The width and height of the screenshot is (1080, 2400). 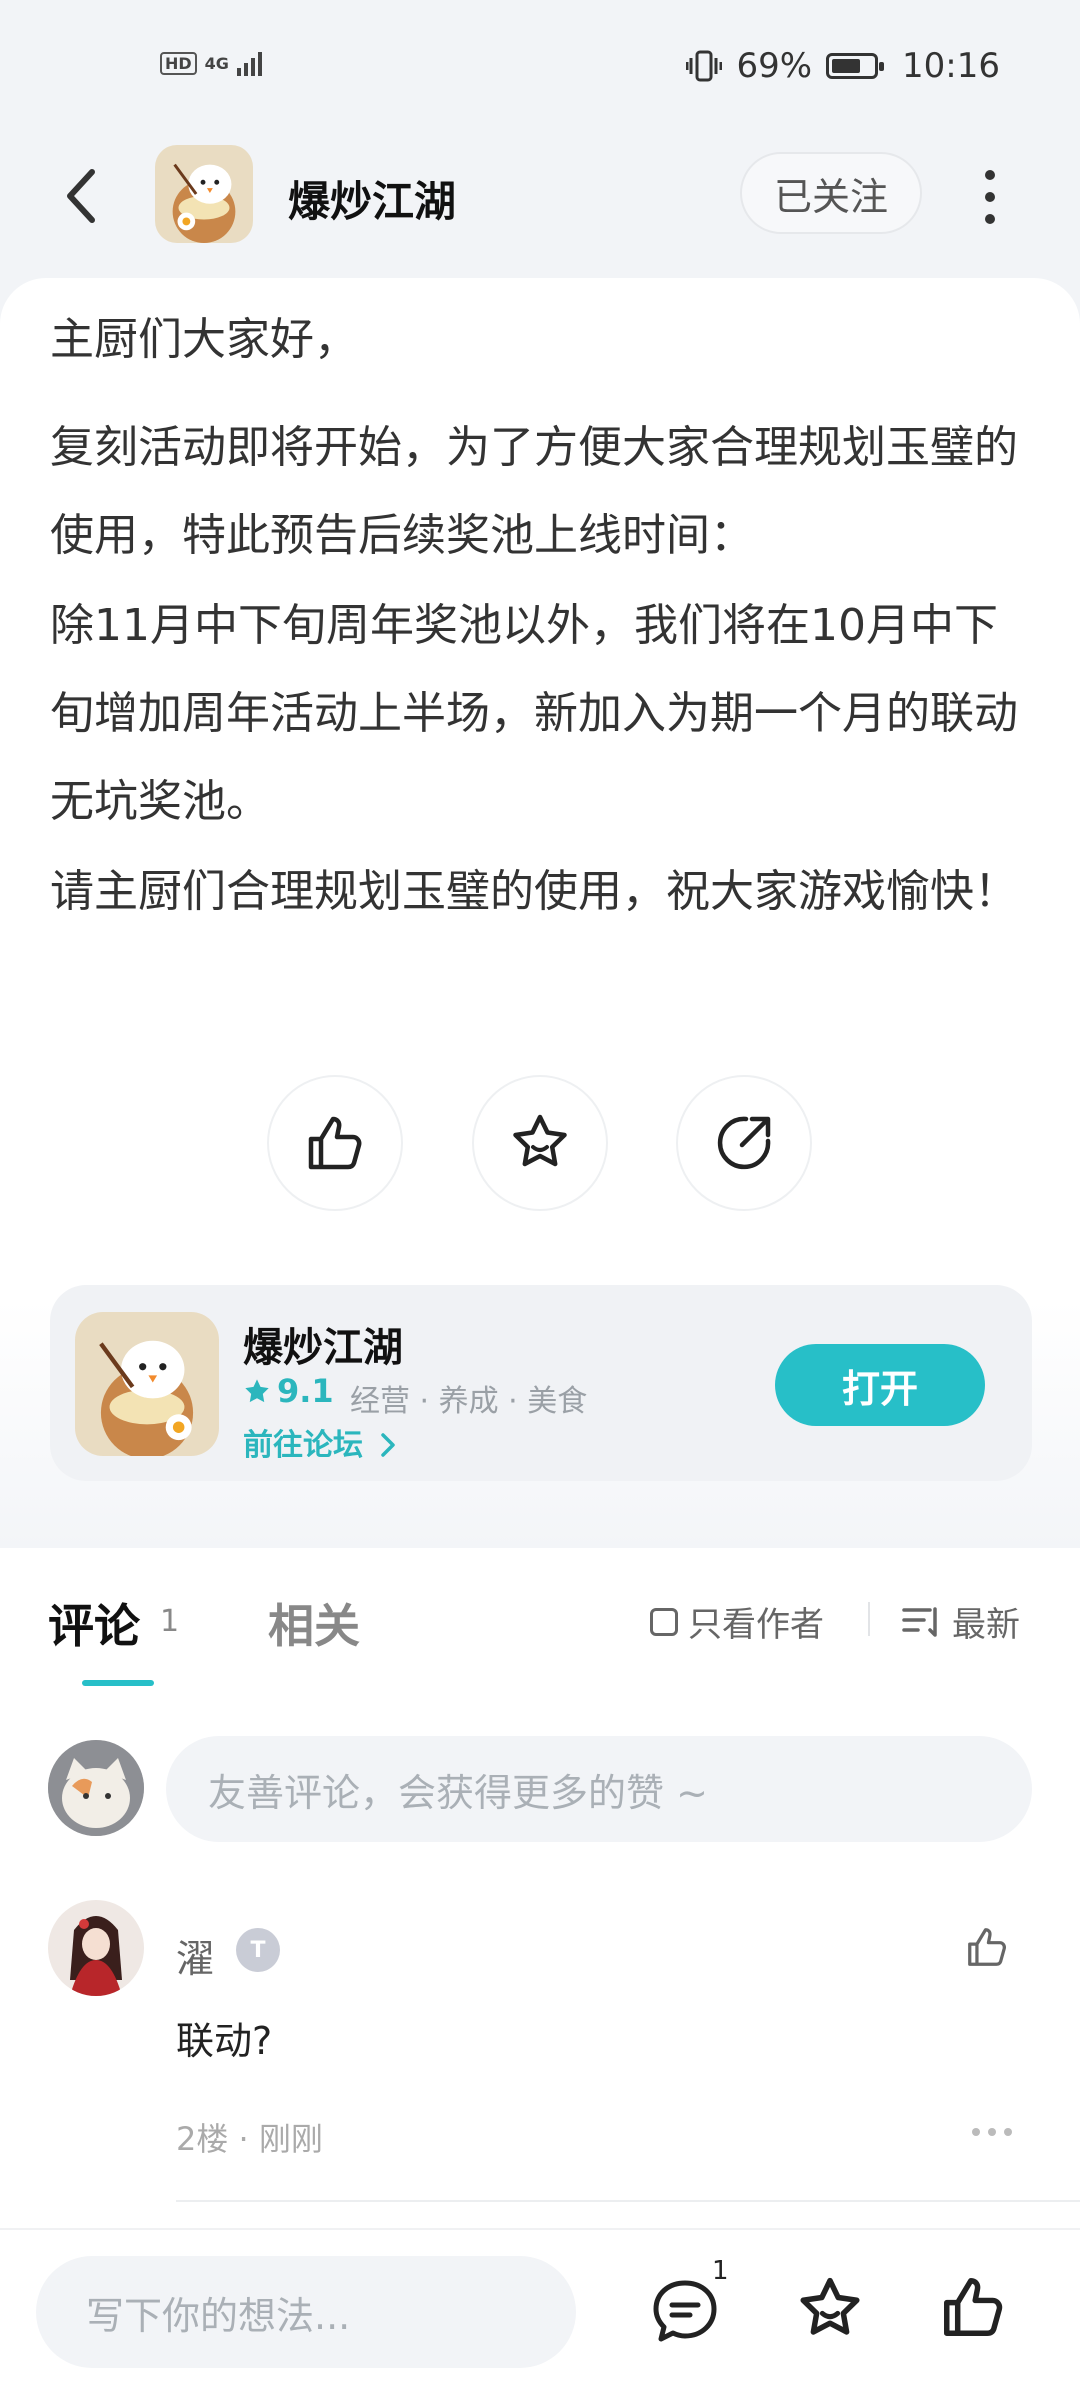 What do you see at coordinates (314, 1623) in the screenshot?
I see `tab-related: 相关` at bounding box center [314, 1623].